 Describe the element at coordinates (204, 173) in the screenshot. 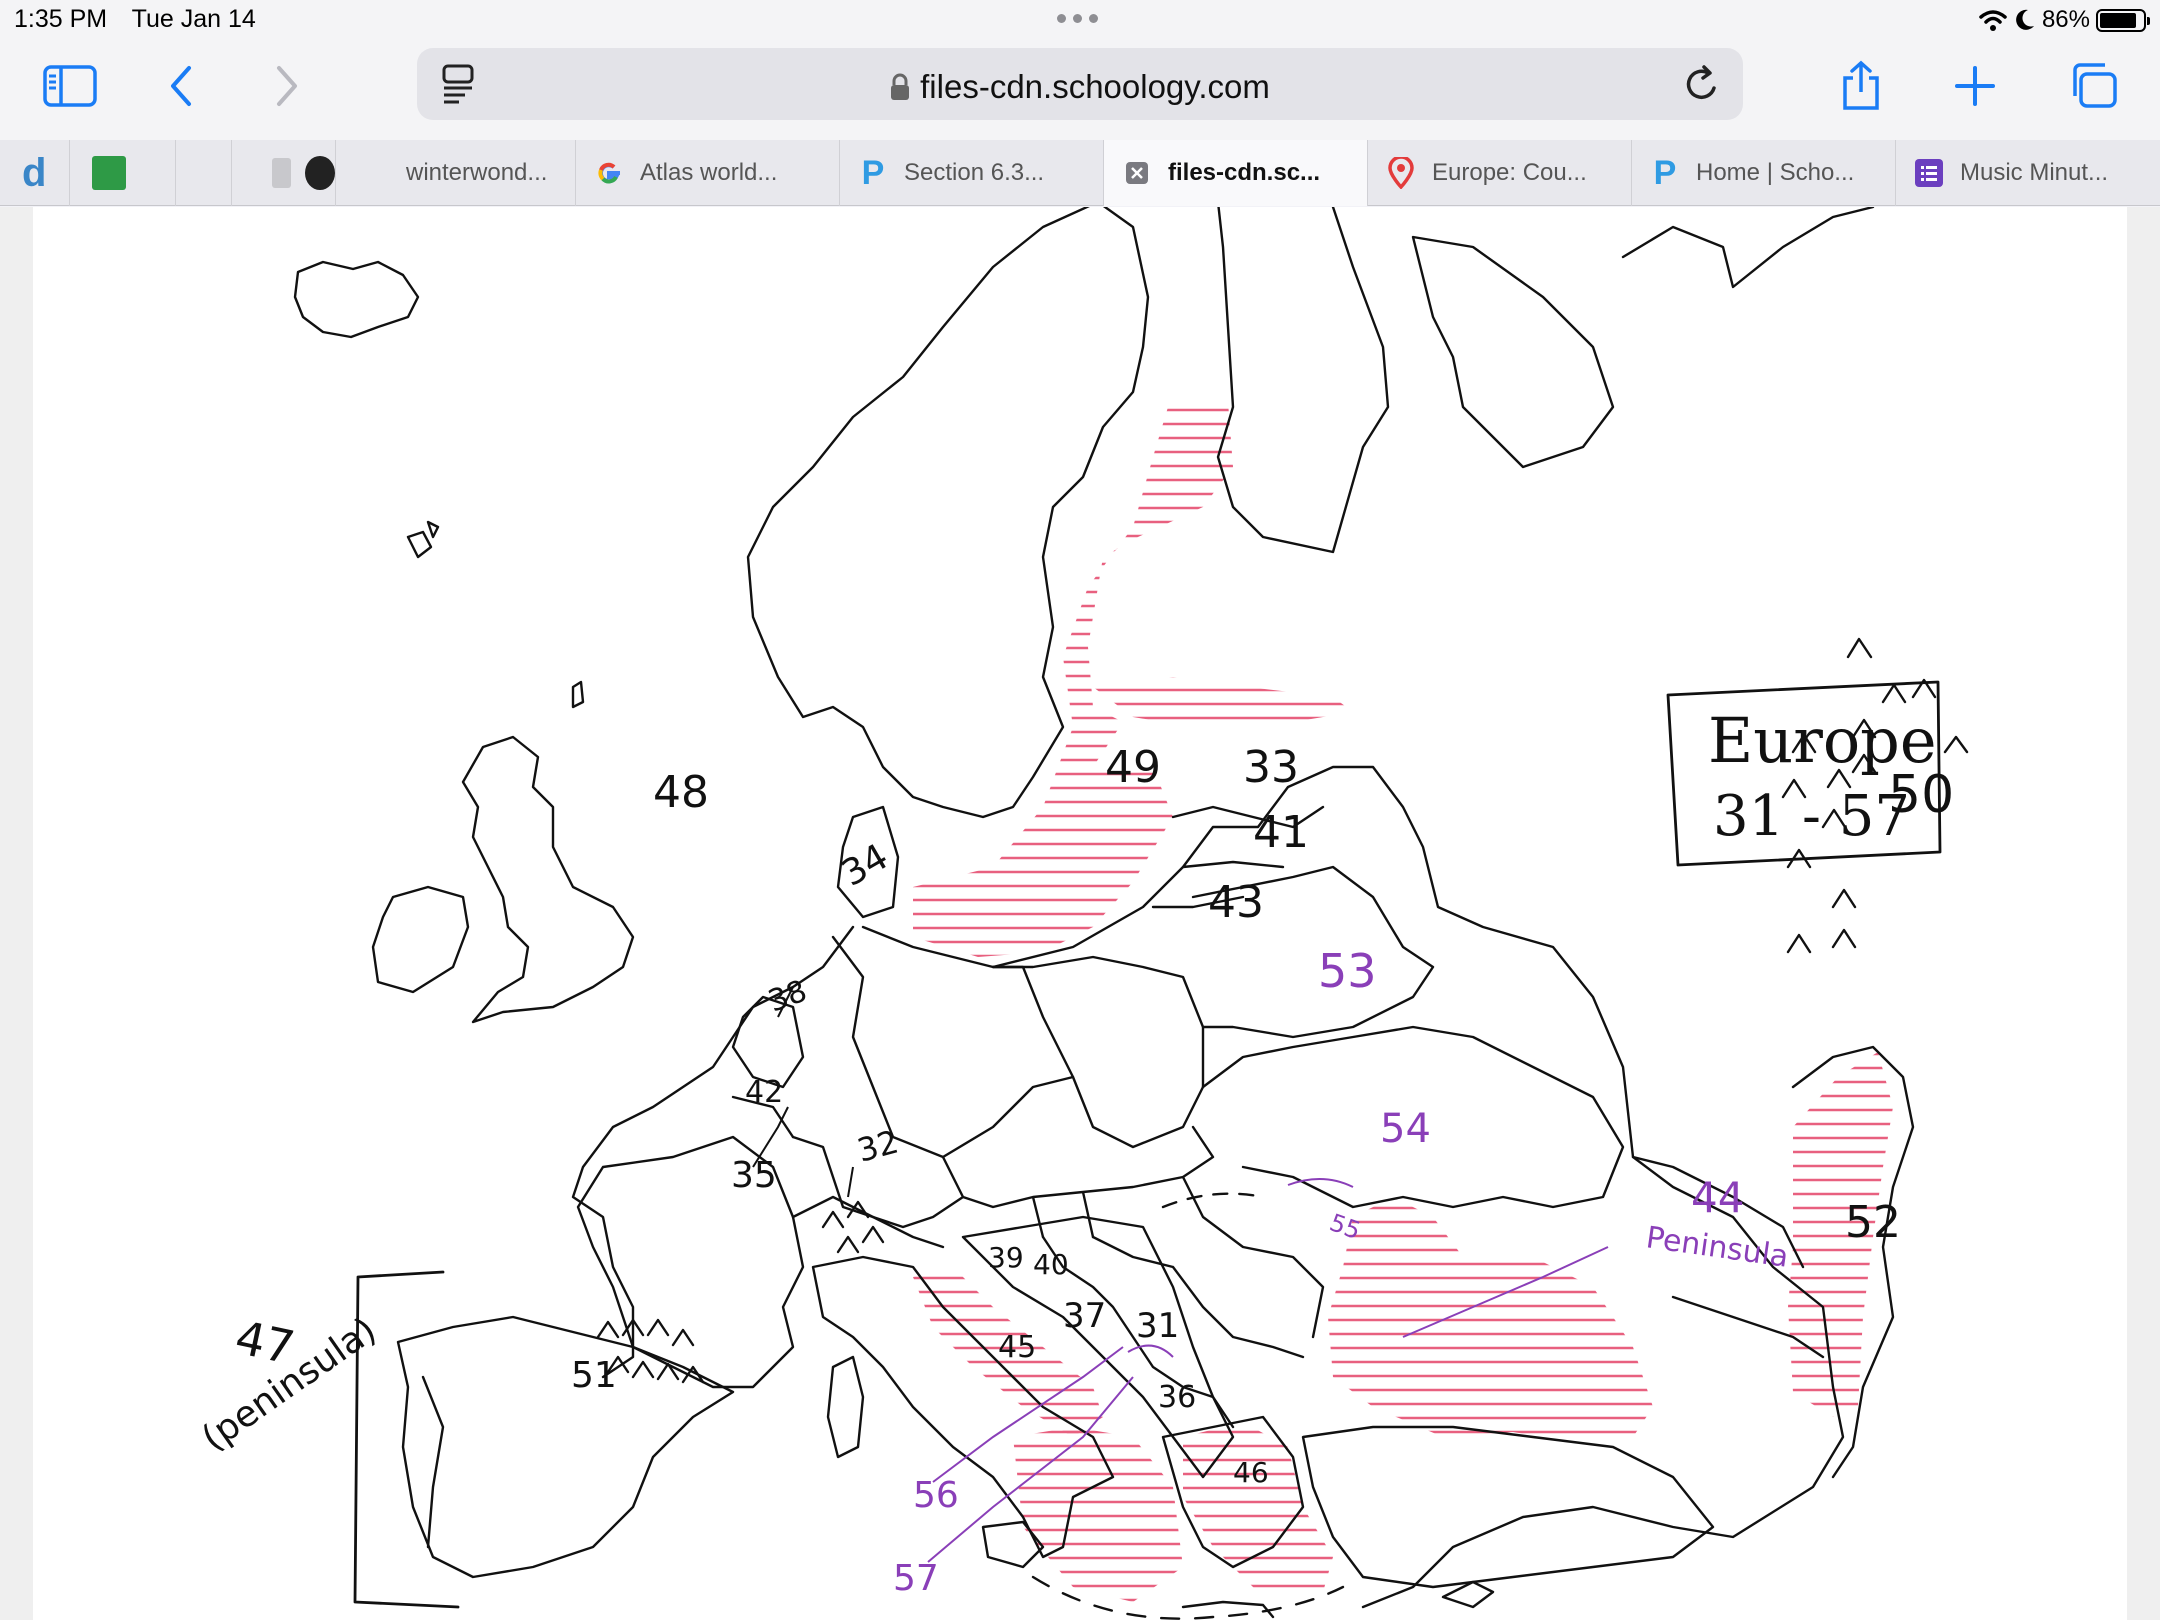

I see `tab-blank` at that location.